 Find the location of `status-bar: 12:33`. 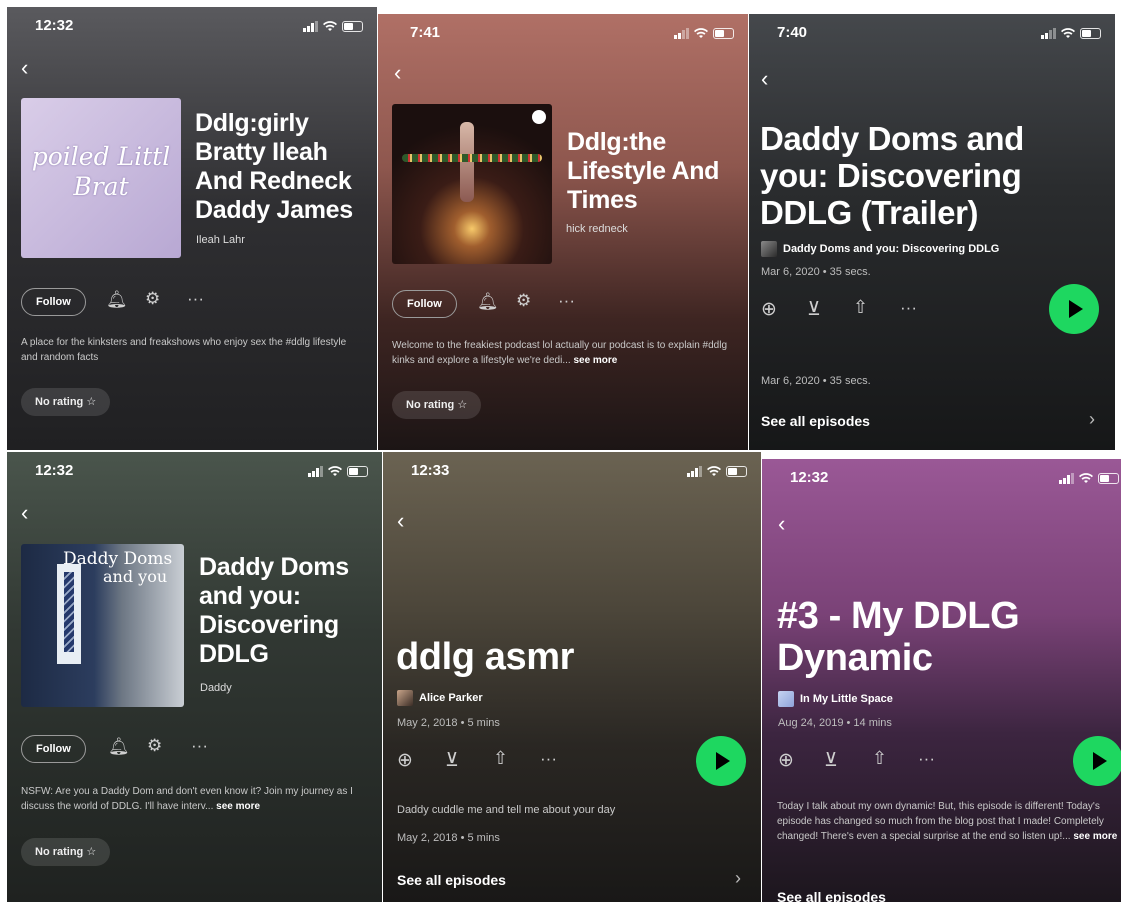

status-bar: 12:33 is located at coordinates (572, 470).